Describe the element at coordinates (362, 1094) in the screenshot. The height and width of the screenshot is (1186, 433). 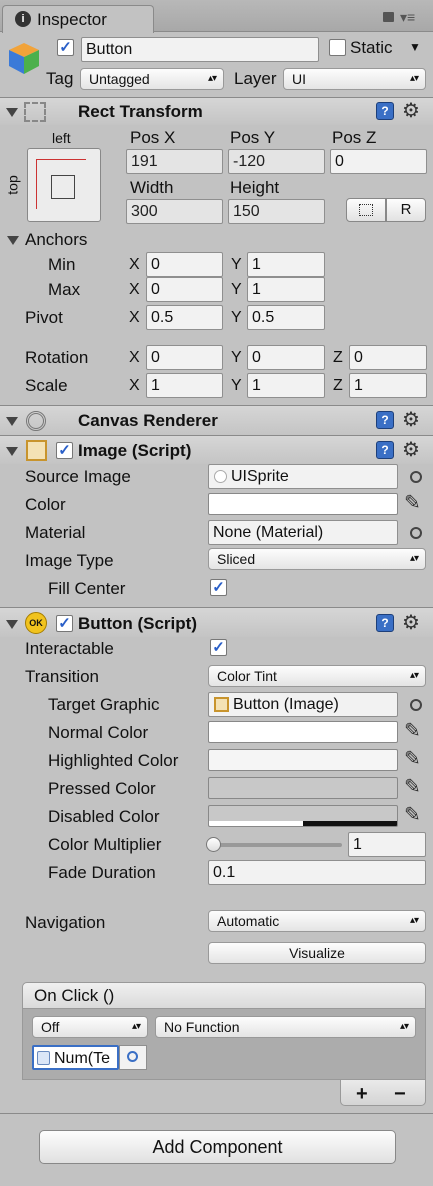
I see `add-listener-button: +` at that location.